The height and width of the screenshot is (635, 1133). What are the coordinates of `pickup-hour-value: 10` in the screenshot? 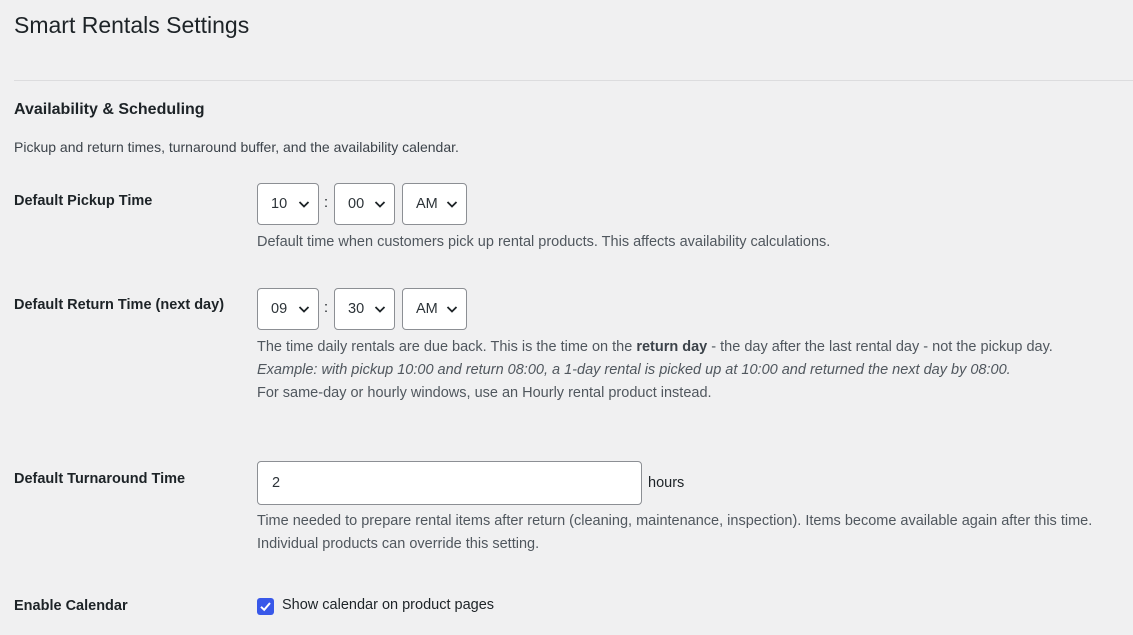 It's located at (279, 204).